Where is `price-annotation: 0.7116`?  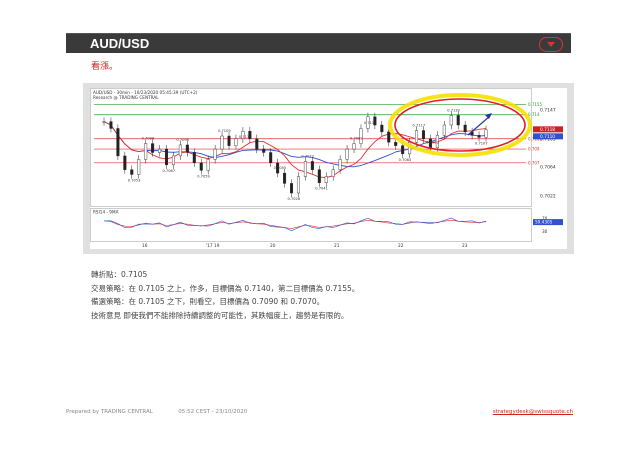 price-annotation: 0.7116 is located at coordinates (245, 137).